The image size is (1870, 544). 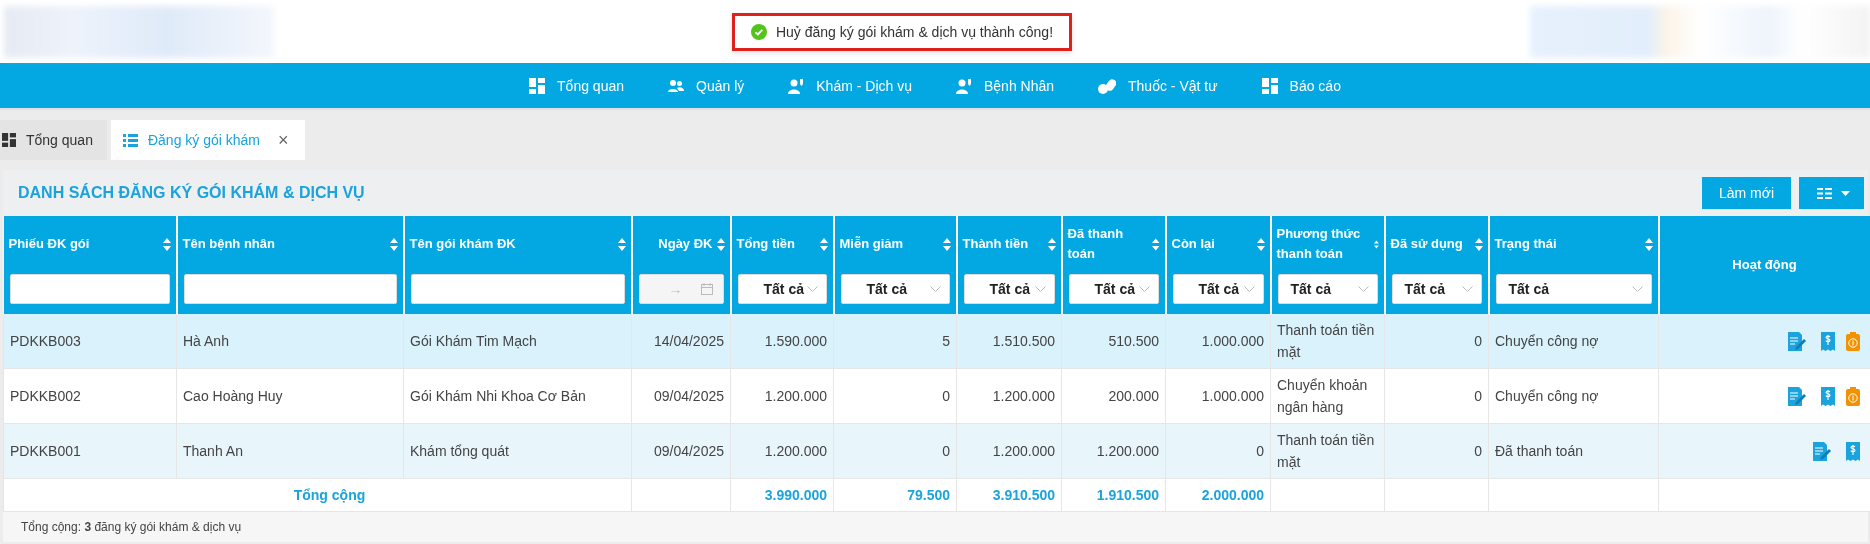 I want to click on table-cell: Cao Hoàng Huy, so click(x=233, y=396).